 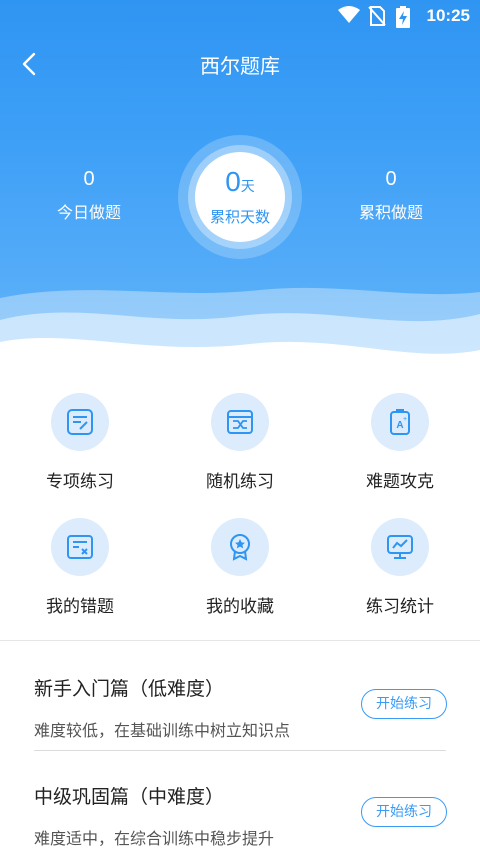 I want to click on menu-icon-circle: A +, so click(x=400, y=422).